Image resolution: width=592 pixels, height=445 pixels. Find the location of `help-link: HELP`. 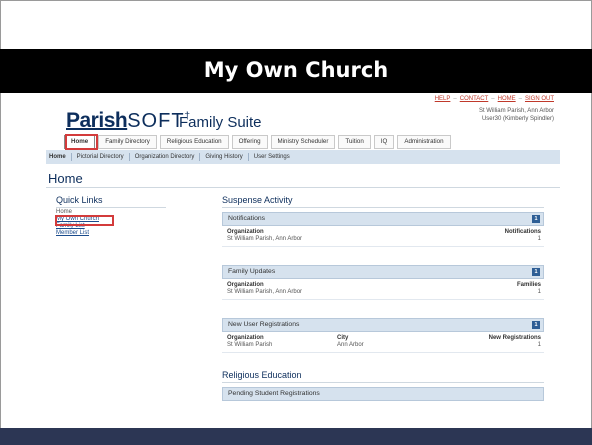

help-link: HELP is located at coordinates (443, 99).